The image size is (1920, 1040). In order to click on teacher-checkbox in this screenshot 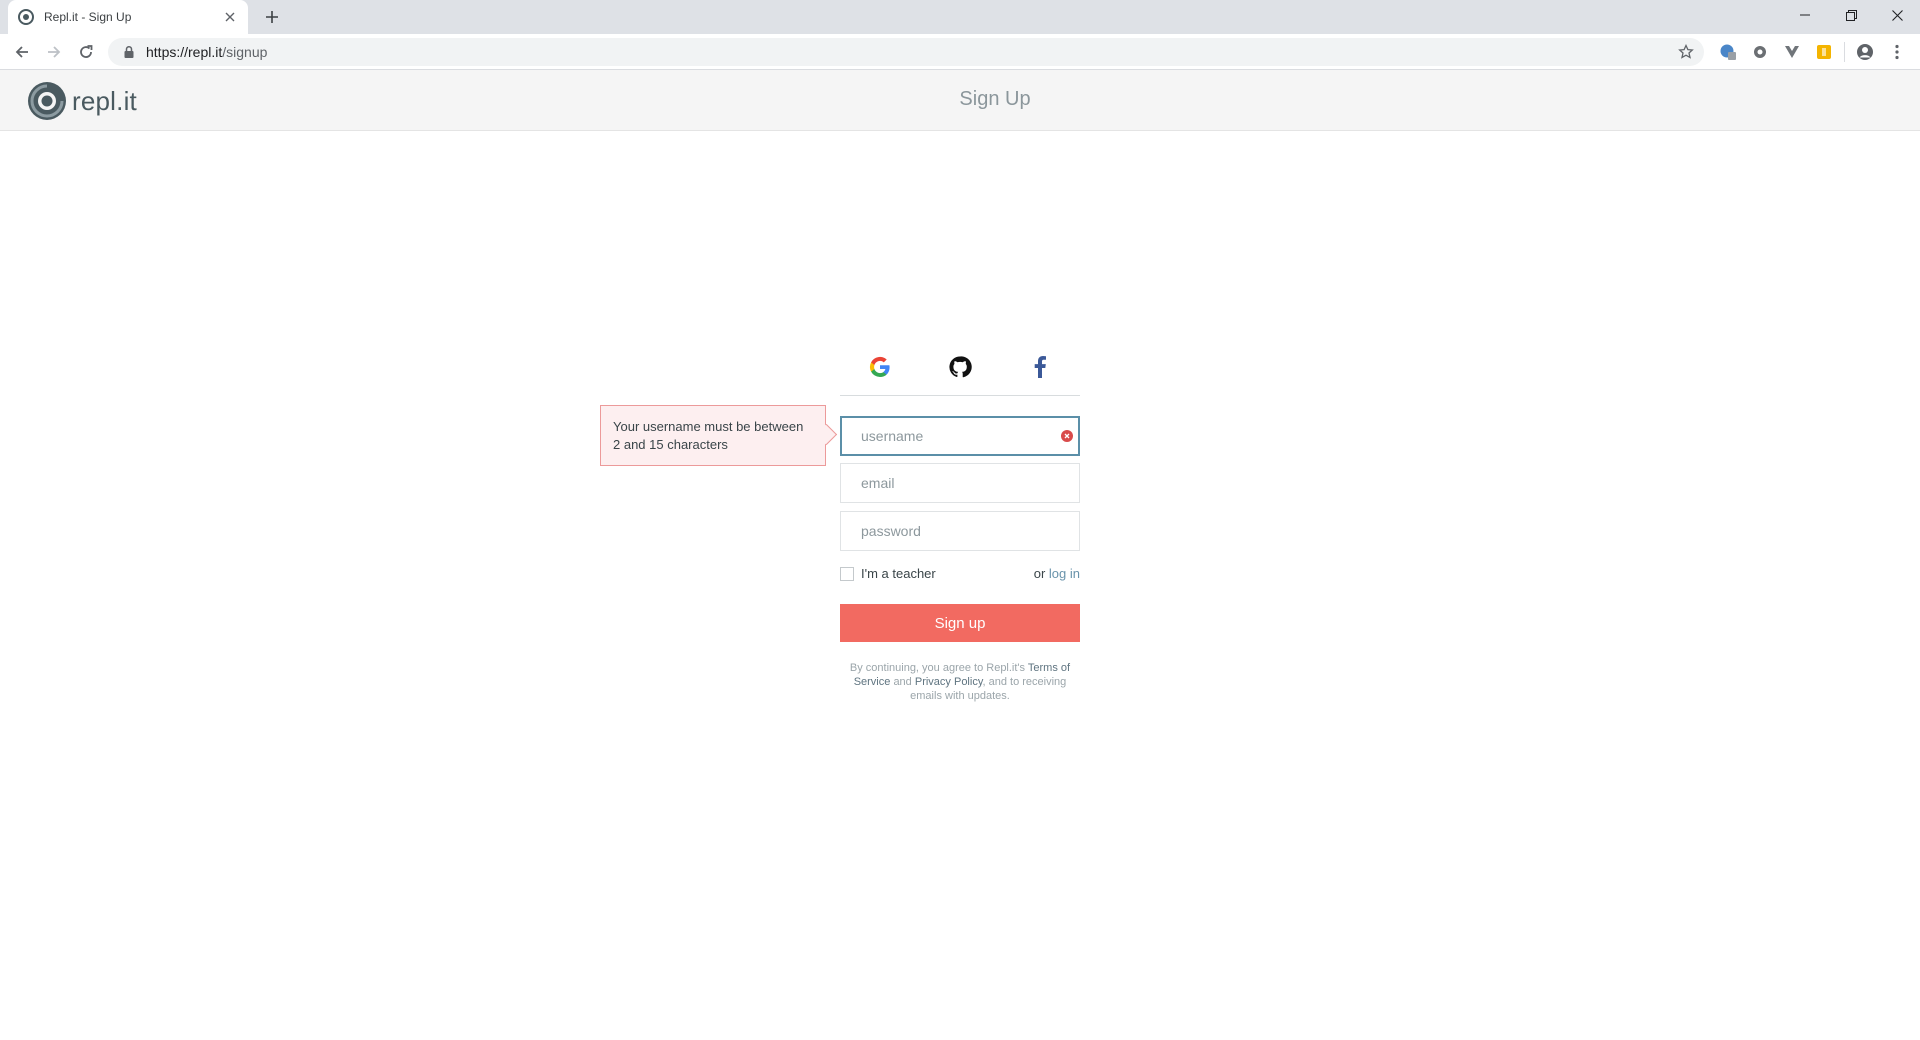, I will do `click(847, 573)`.